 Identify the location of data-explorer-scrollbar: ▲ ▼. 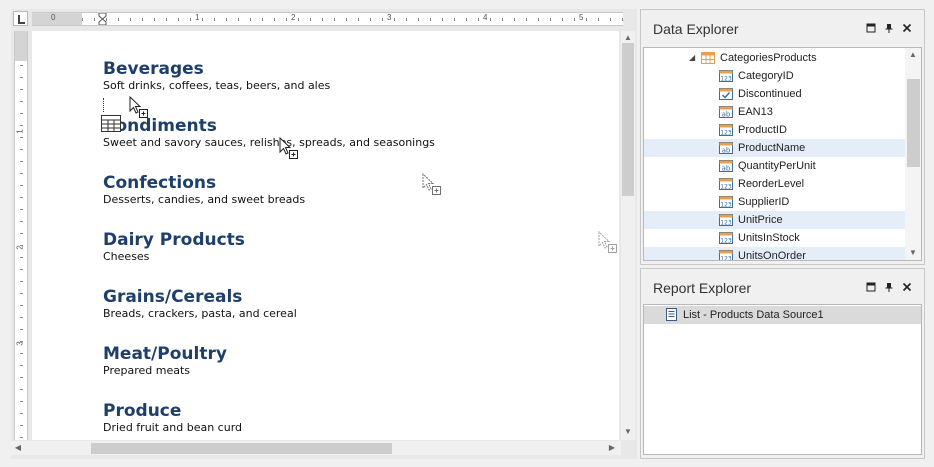
(913, 154).